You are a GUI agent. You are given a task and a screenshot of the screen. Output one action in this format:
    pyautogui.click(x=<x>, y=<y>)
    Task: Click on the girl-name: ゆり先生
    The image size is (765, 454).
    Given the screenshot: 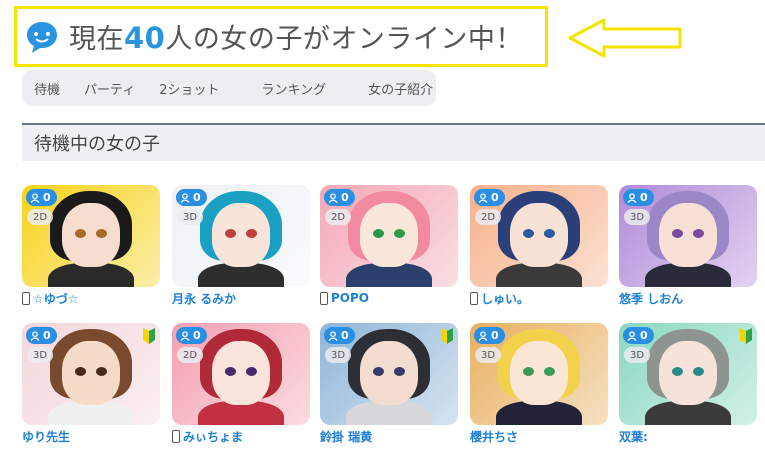 What is the action you would take?
    pyautogui.click(x=91, y=436)
    